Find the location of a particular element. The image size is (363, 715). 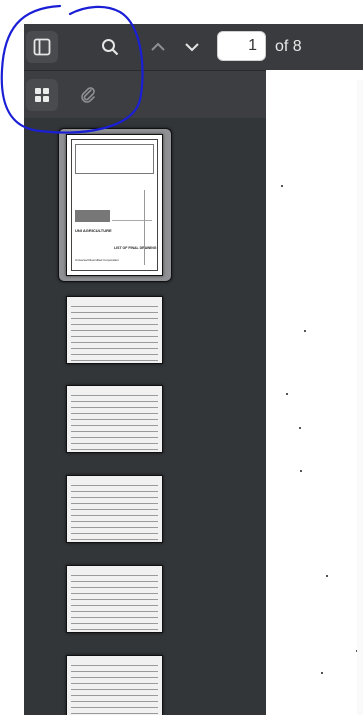

document-scrollbar is located at coordinates (360, 397).